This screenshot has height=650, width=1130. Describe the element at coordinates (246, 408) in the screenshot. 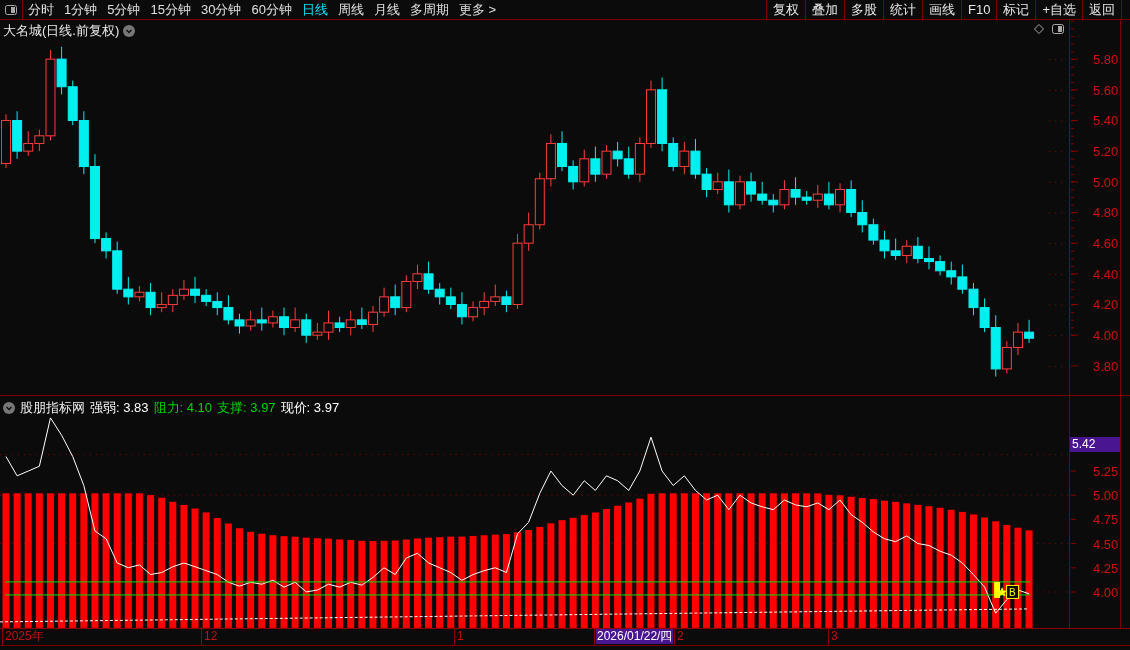

I see `indicator-reading: 支撑: 3.97` at that location.